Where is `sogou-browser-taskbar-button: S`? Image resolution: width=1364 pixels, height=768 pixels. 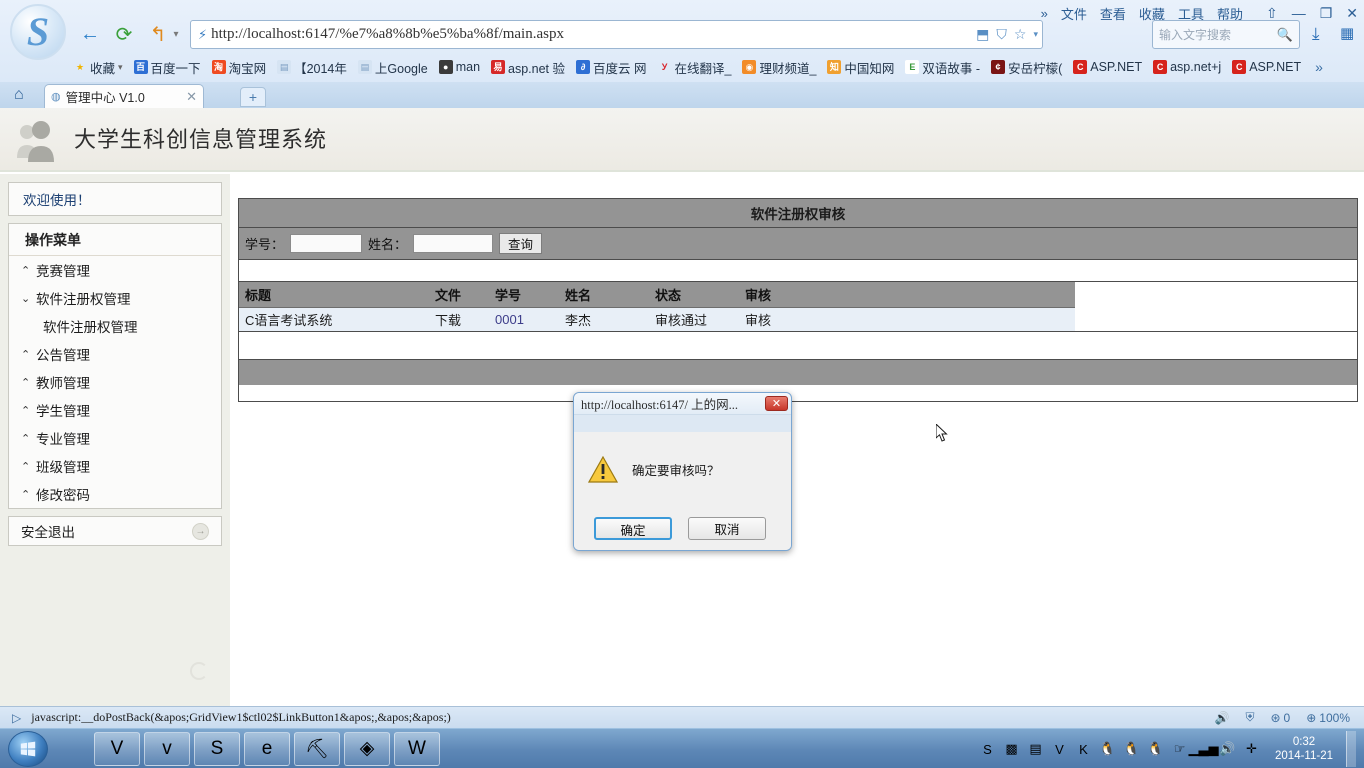 sogou-browser-taskbar-button: S is located at coordinates (217, 748).